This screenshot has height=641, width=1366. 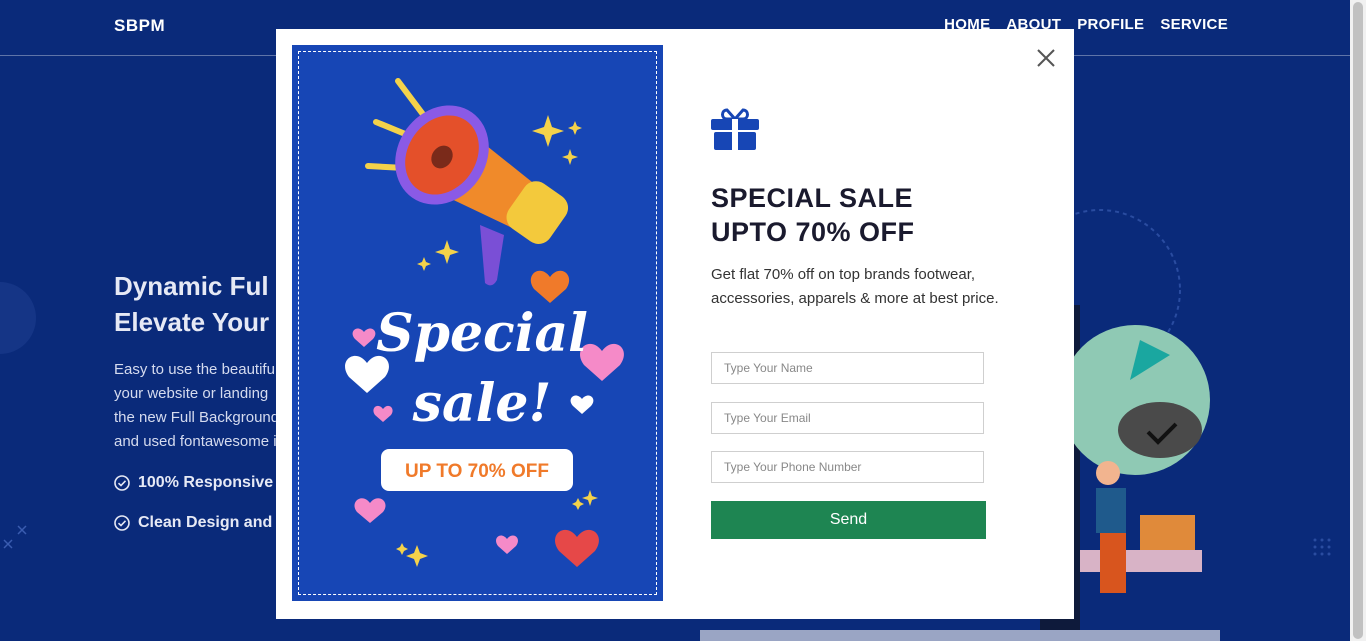 What do you see at coordinates (847, 418) in the screenshot?
I see `email-input` at bounding box center [847, 418].